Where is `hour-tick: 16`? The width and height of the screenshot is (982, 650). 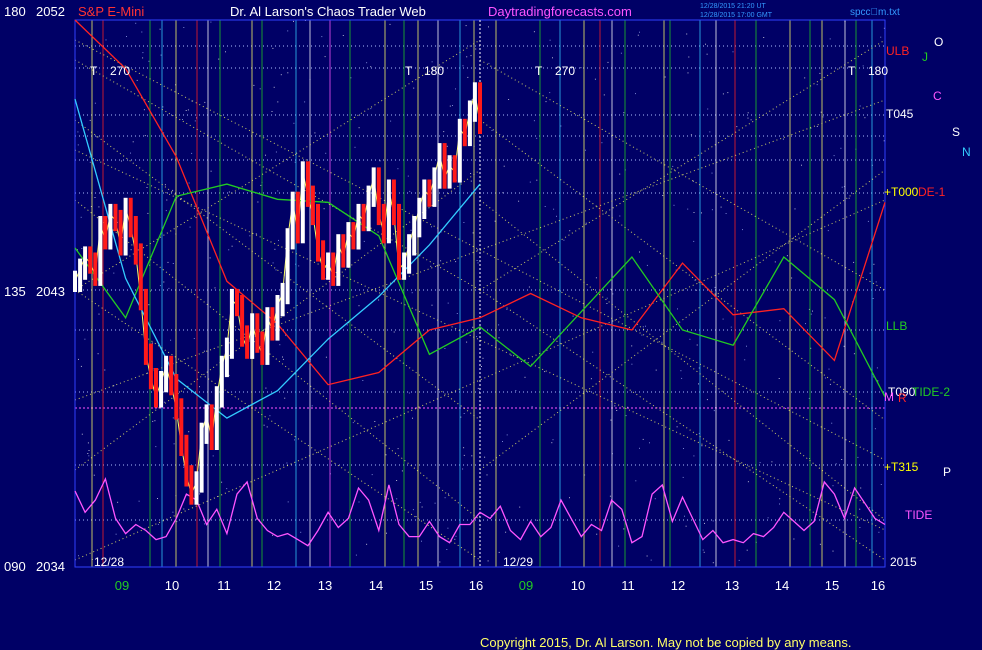 hour-tick: 16 is located at coordinates (476, 585).